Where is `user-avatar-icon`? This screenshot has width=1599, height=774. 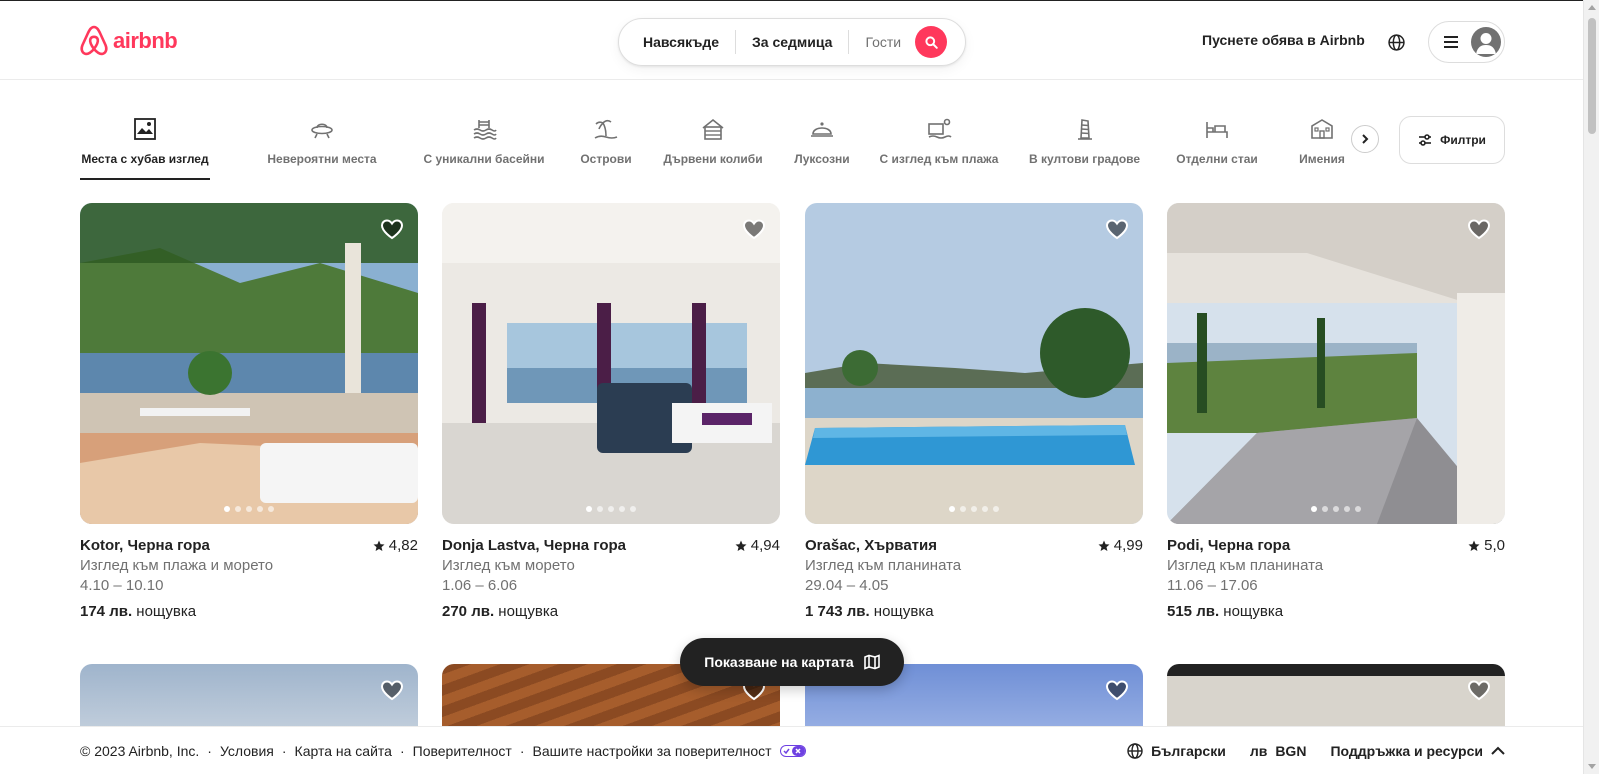 user-avatar-icon is located at coordinates (1486, 42).